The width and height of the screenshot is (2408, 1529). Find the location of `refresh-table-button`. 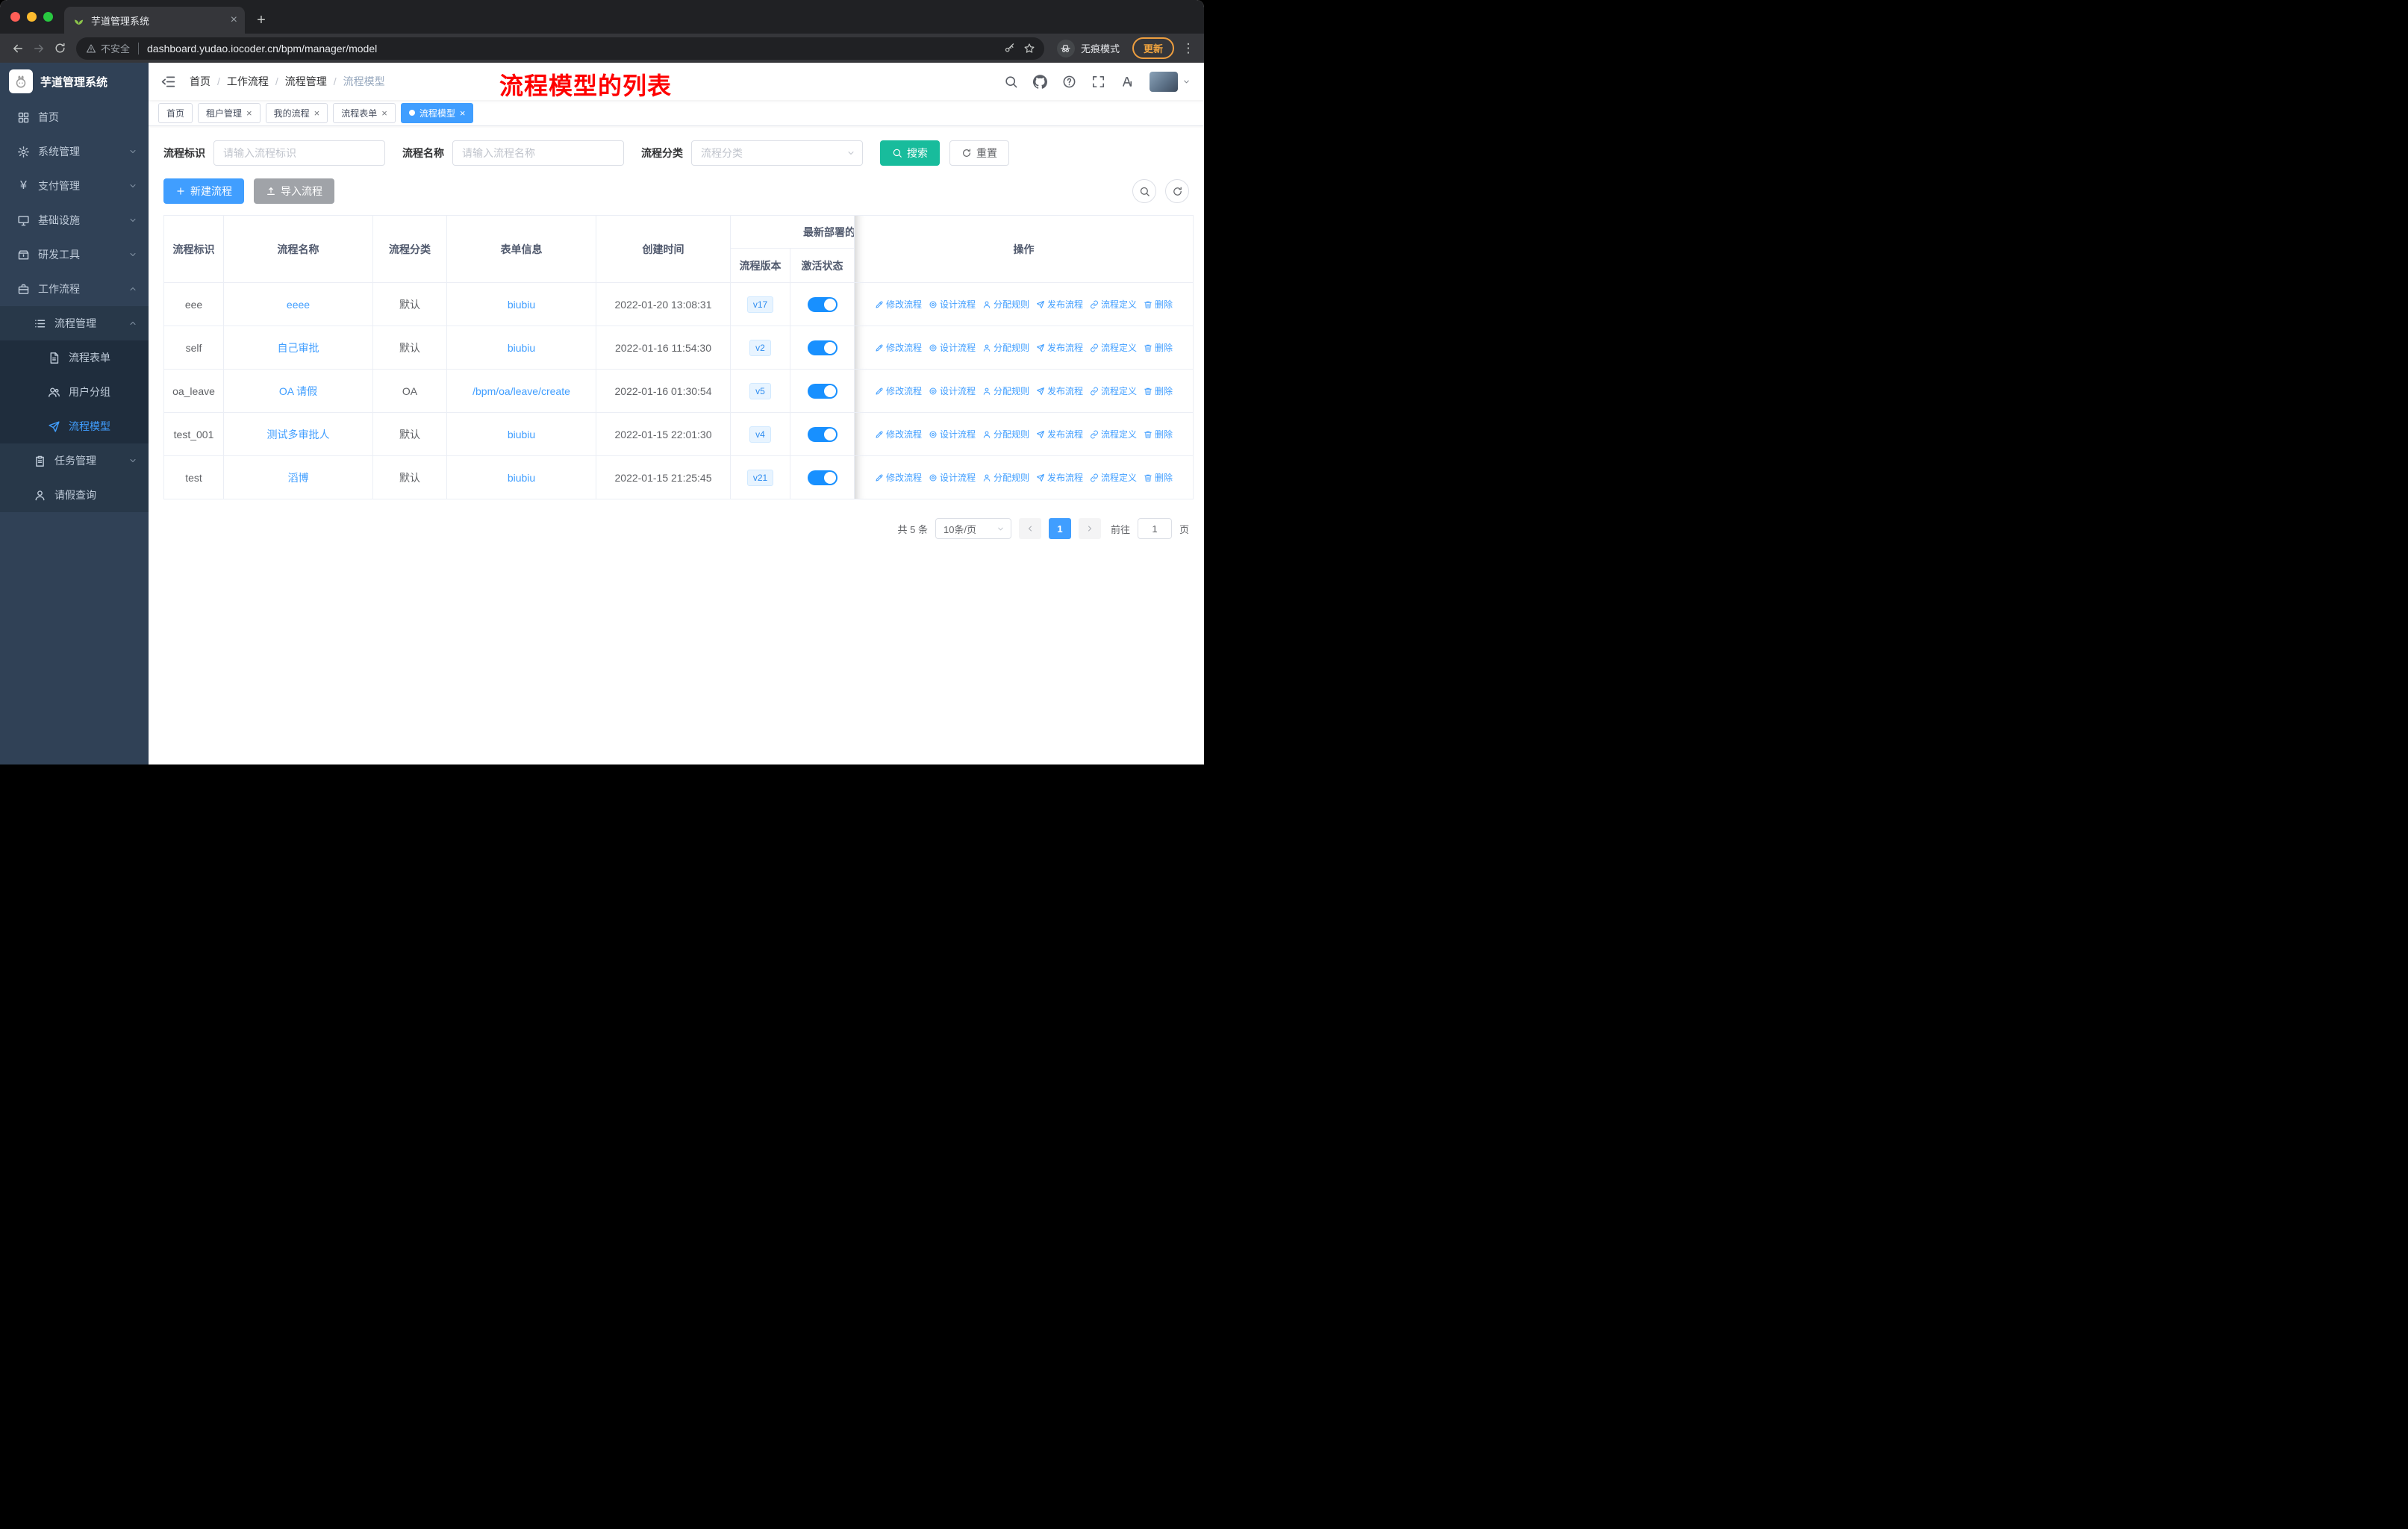

refresh-table-button is located at coordinates (1177, 191).